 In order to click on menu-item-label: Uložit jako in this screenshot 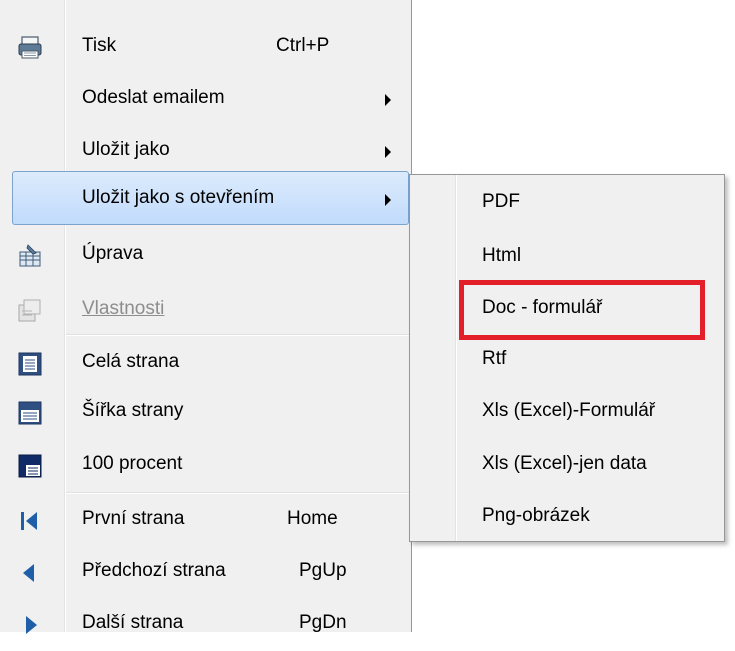, I will do `click(126, 149)`.